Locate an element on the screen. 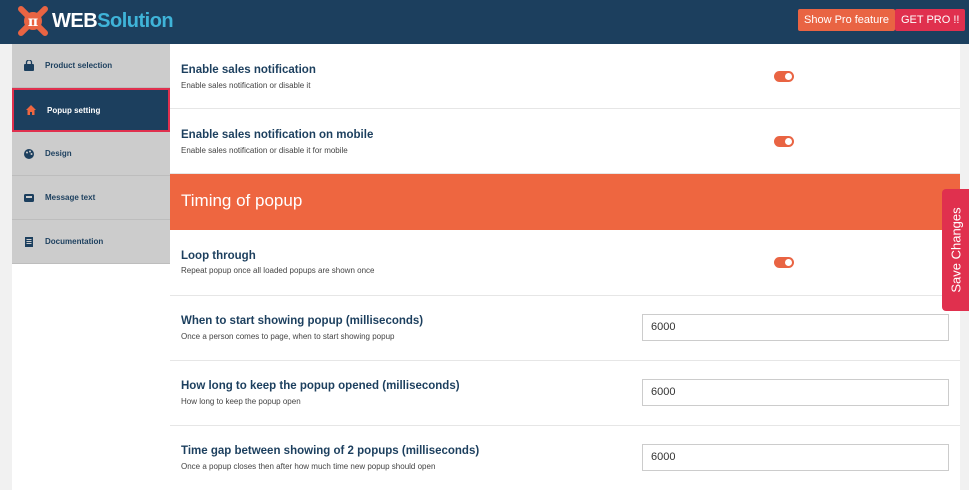 The image size is (969, 490). sidebar-item-label: Message text is located at coordinates (70, 197).